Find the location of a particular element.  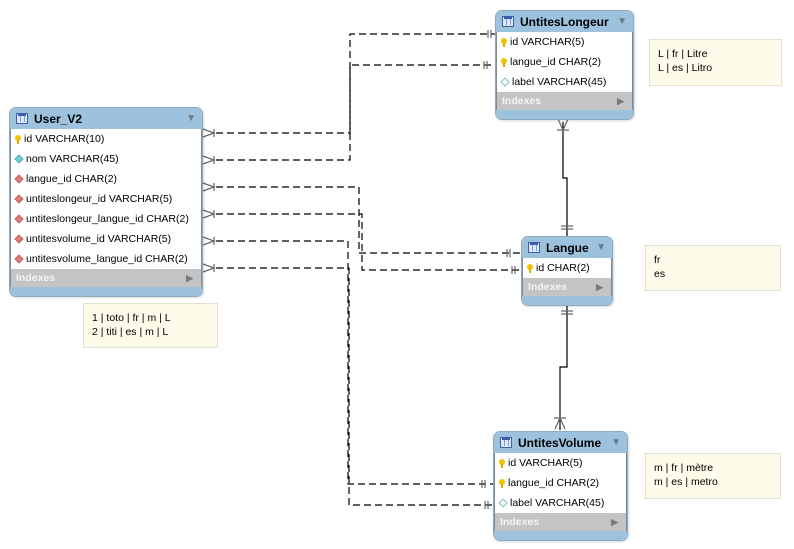

column-row: untitesvolume_langue_id CHAR(2) is located at coordinates (106, 259).